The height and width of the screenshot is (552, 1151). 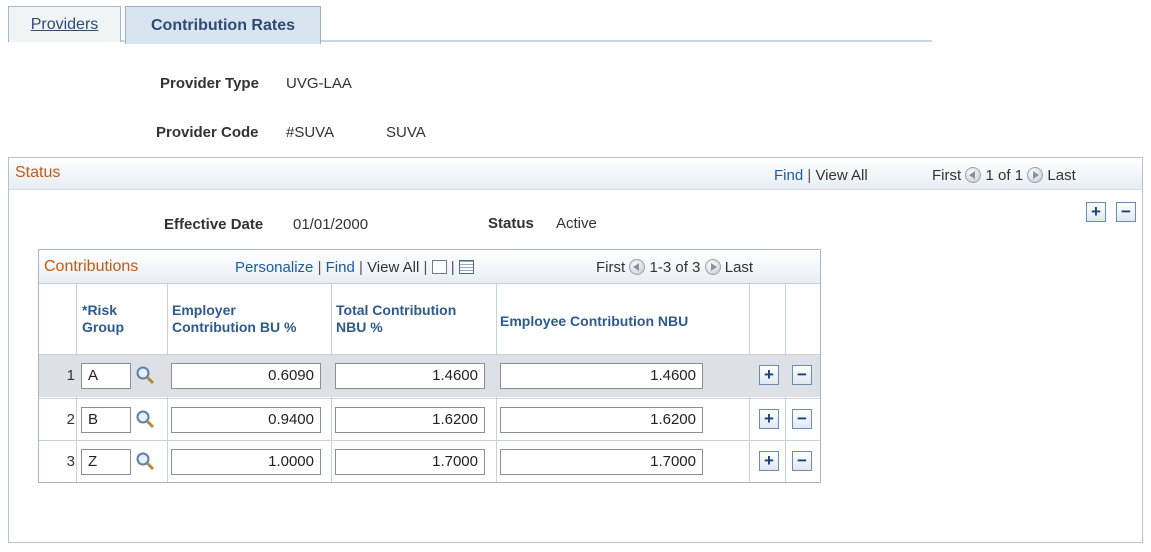 I want to click on status-navigation: Find | View All, so click(x=821, y=175).